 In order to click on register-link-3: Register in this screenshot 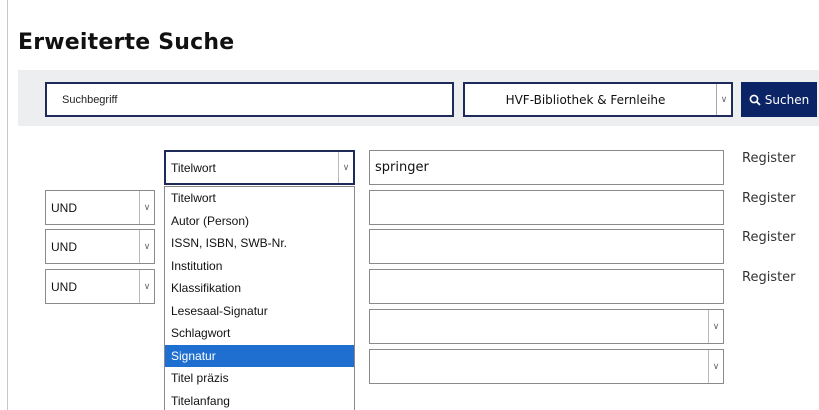, I will do `click(769, 237)`.